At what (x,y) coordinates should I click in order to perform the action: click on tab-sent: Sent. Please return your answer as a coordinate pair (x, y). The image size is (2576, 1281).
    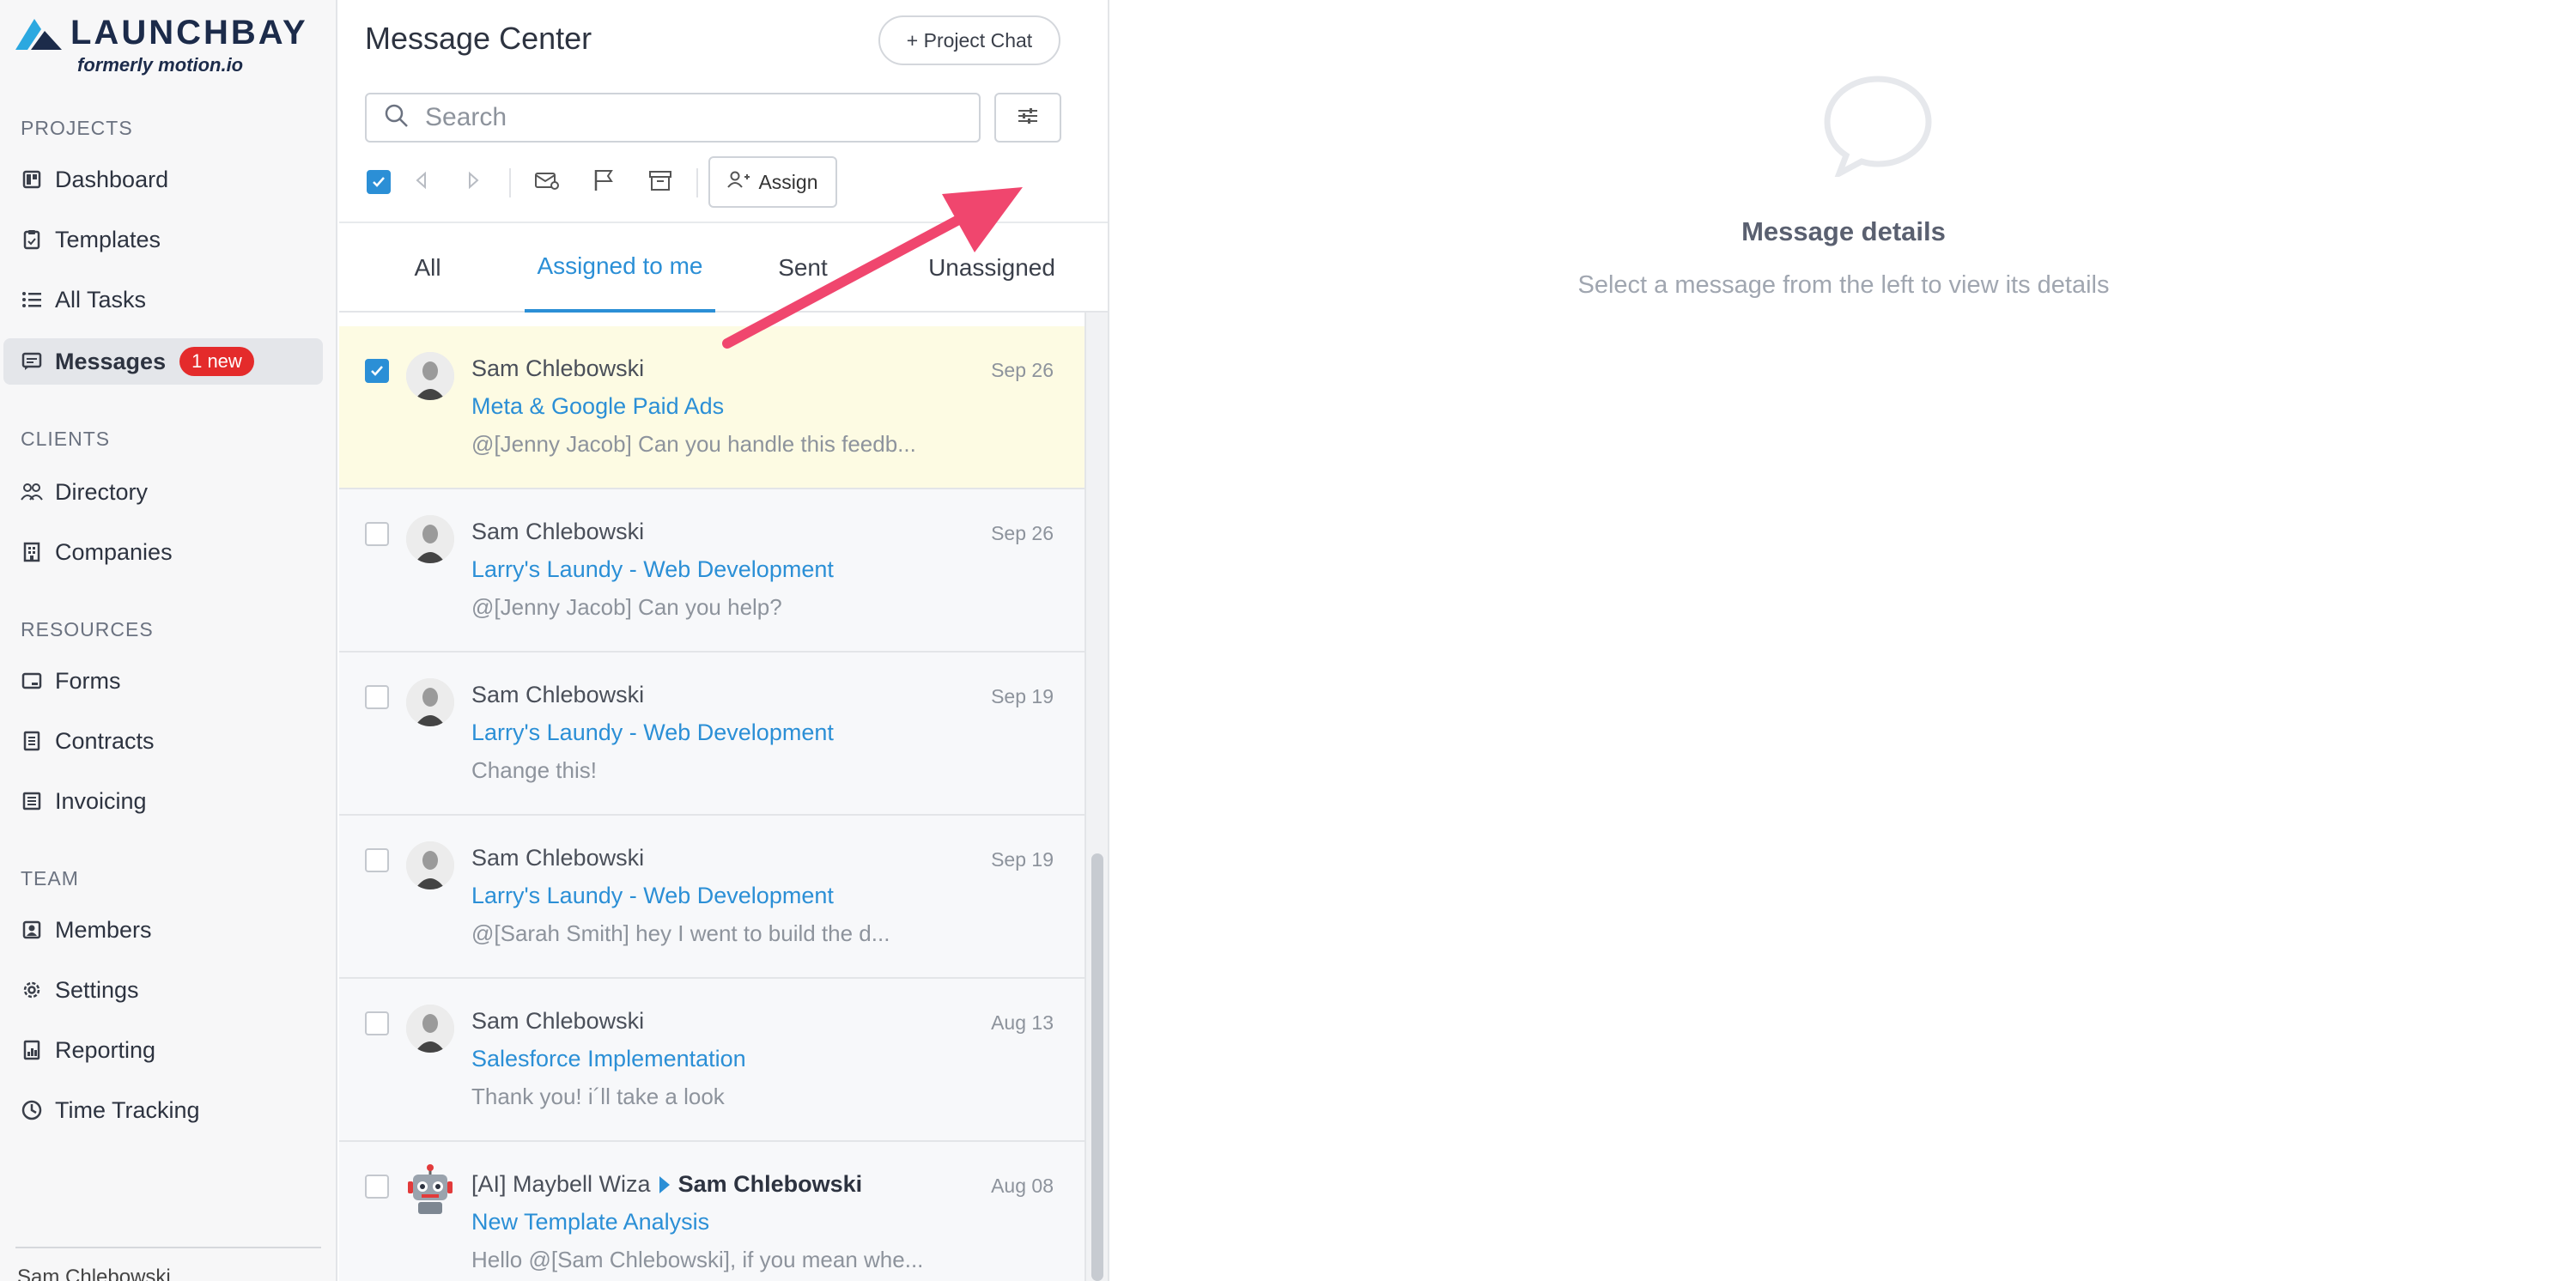
    Looking at the image, I should click on (803, 268).